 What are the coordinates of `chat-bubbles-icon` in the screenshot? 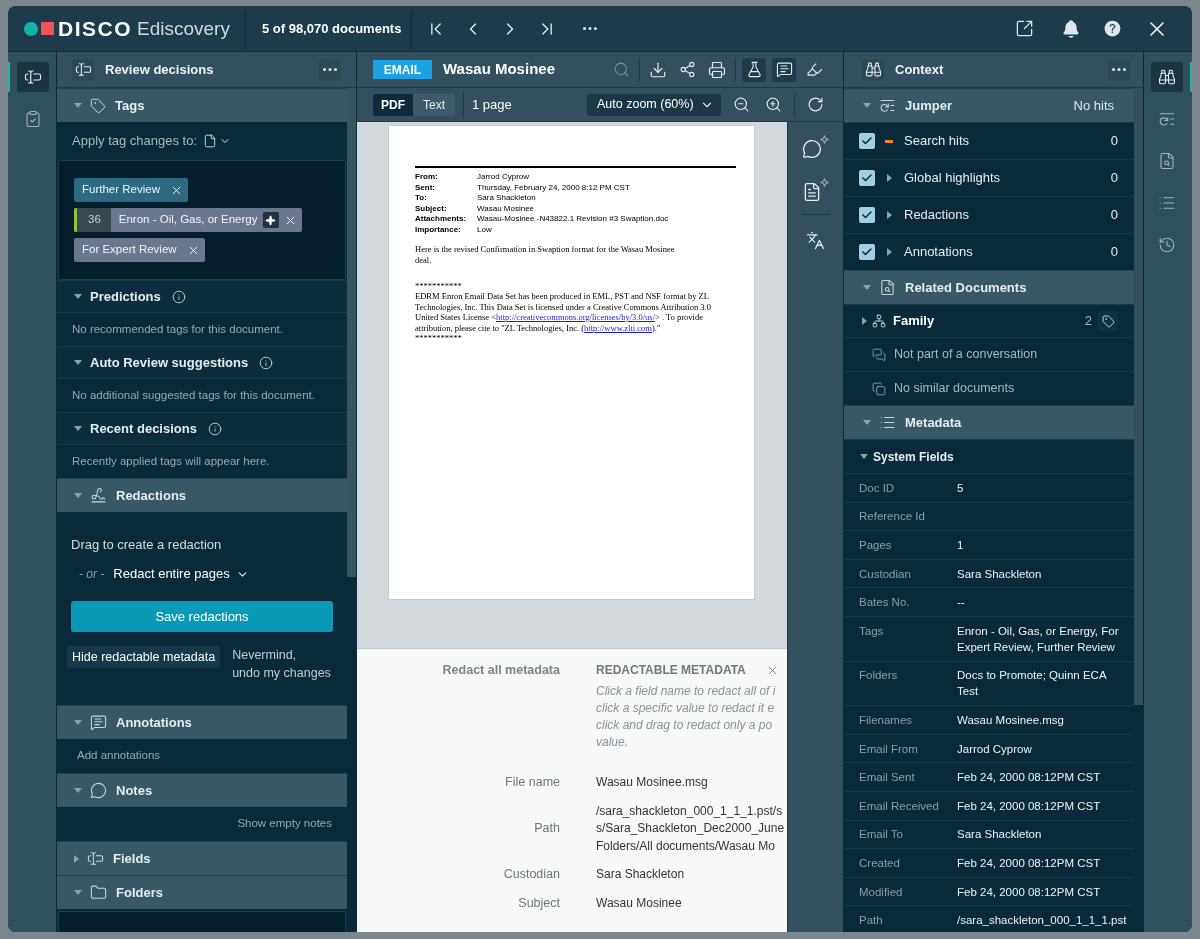 It's located at (879, 354).